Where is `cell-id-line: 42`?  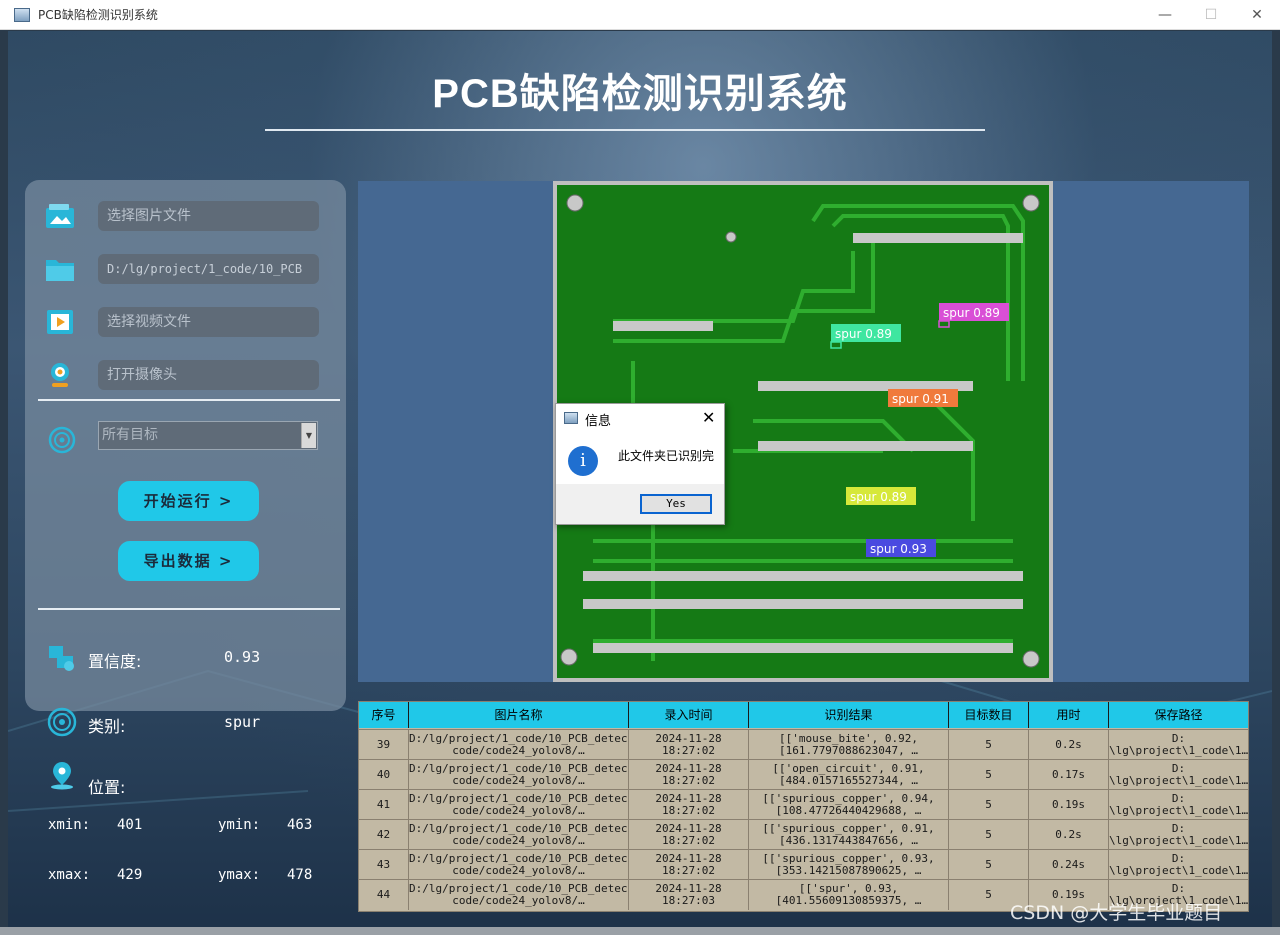
cell-id-line: 42 is located at coordinates (383, 834).